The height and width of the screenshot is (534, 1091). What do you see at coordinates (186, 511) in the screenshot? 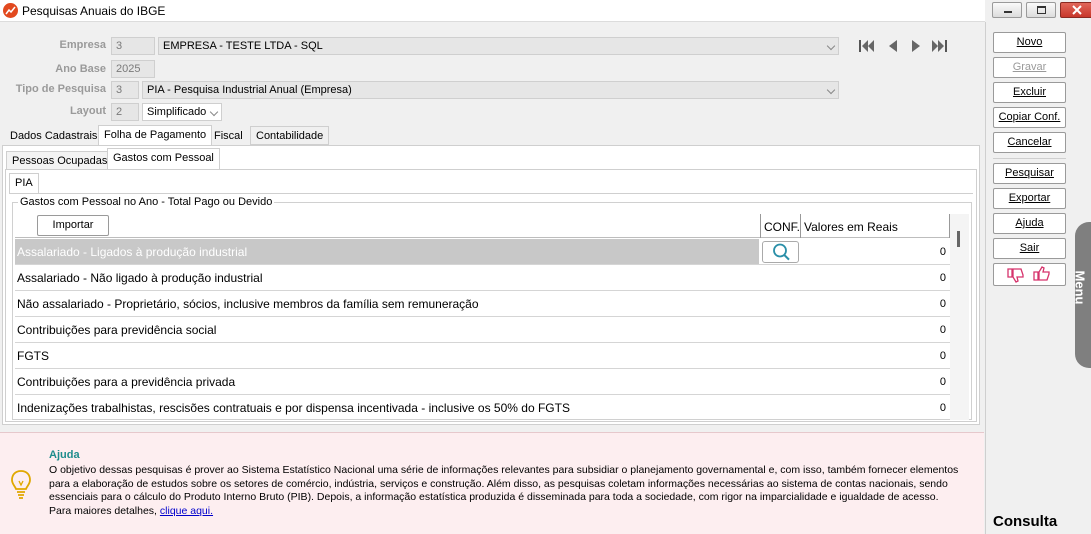
I see `help-link: clique aqui.` at bounding box center [186, 511].